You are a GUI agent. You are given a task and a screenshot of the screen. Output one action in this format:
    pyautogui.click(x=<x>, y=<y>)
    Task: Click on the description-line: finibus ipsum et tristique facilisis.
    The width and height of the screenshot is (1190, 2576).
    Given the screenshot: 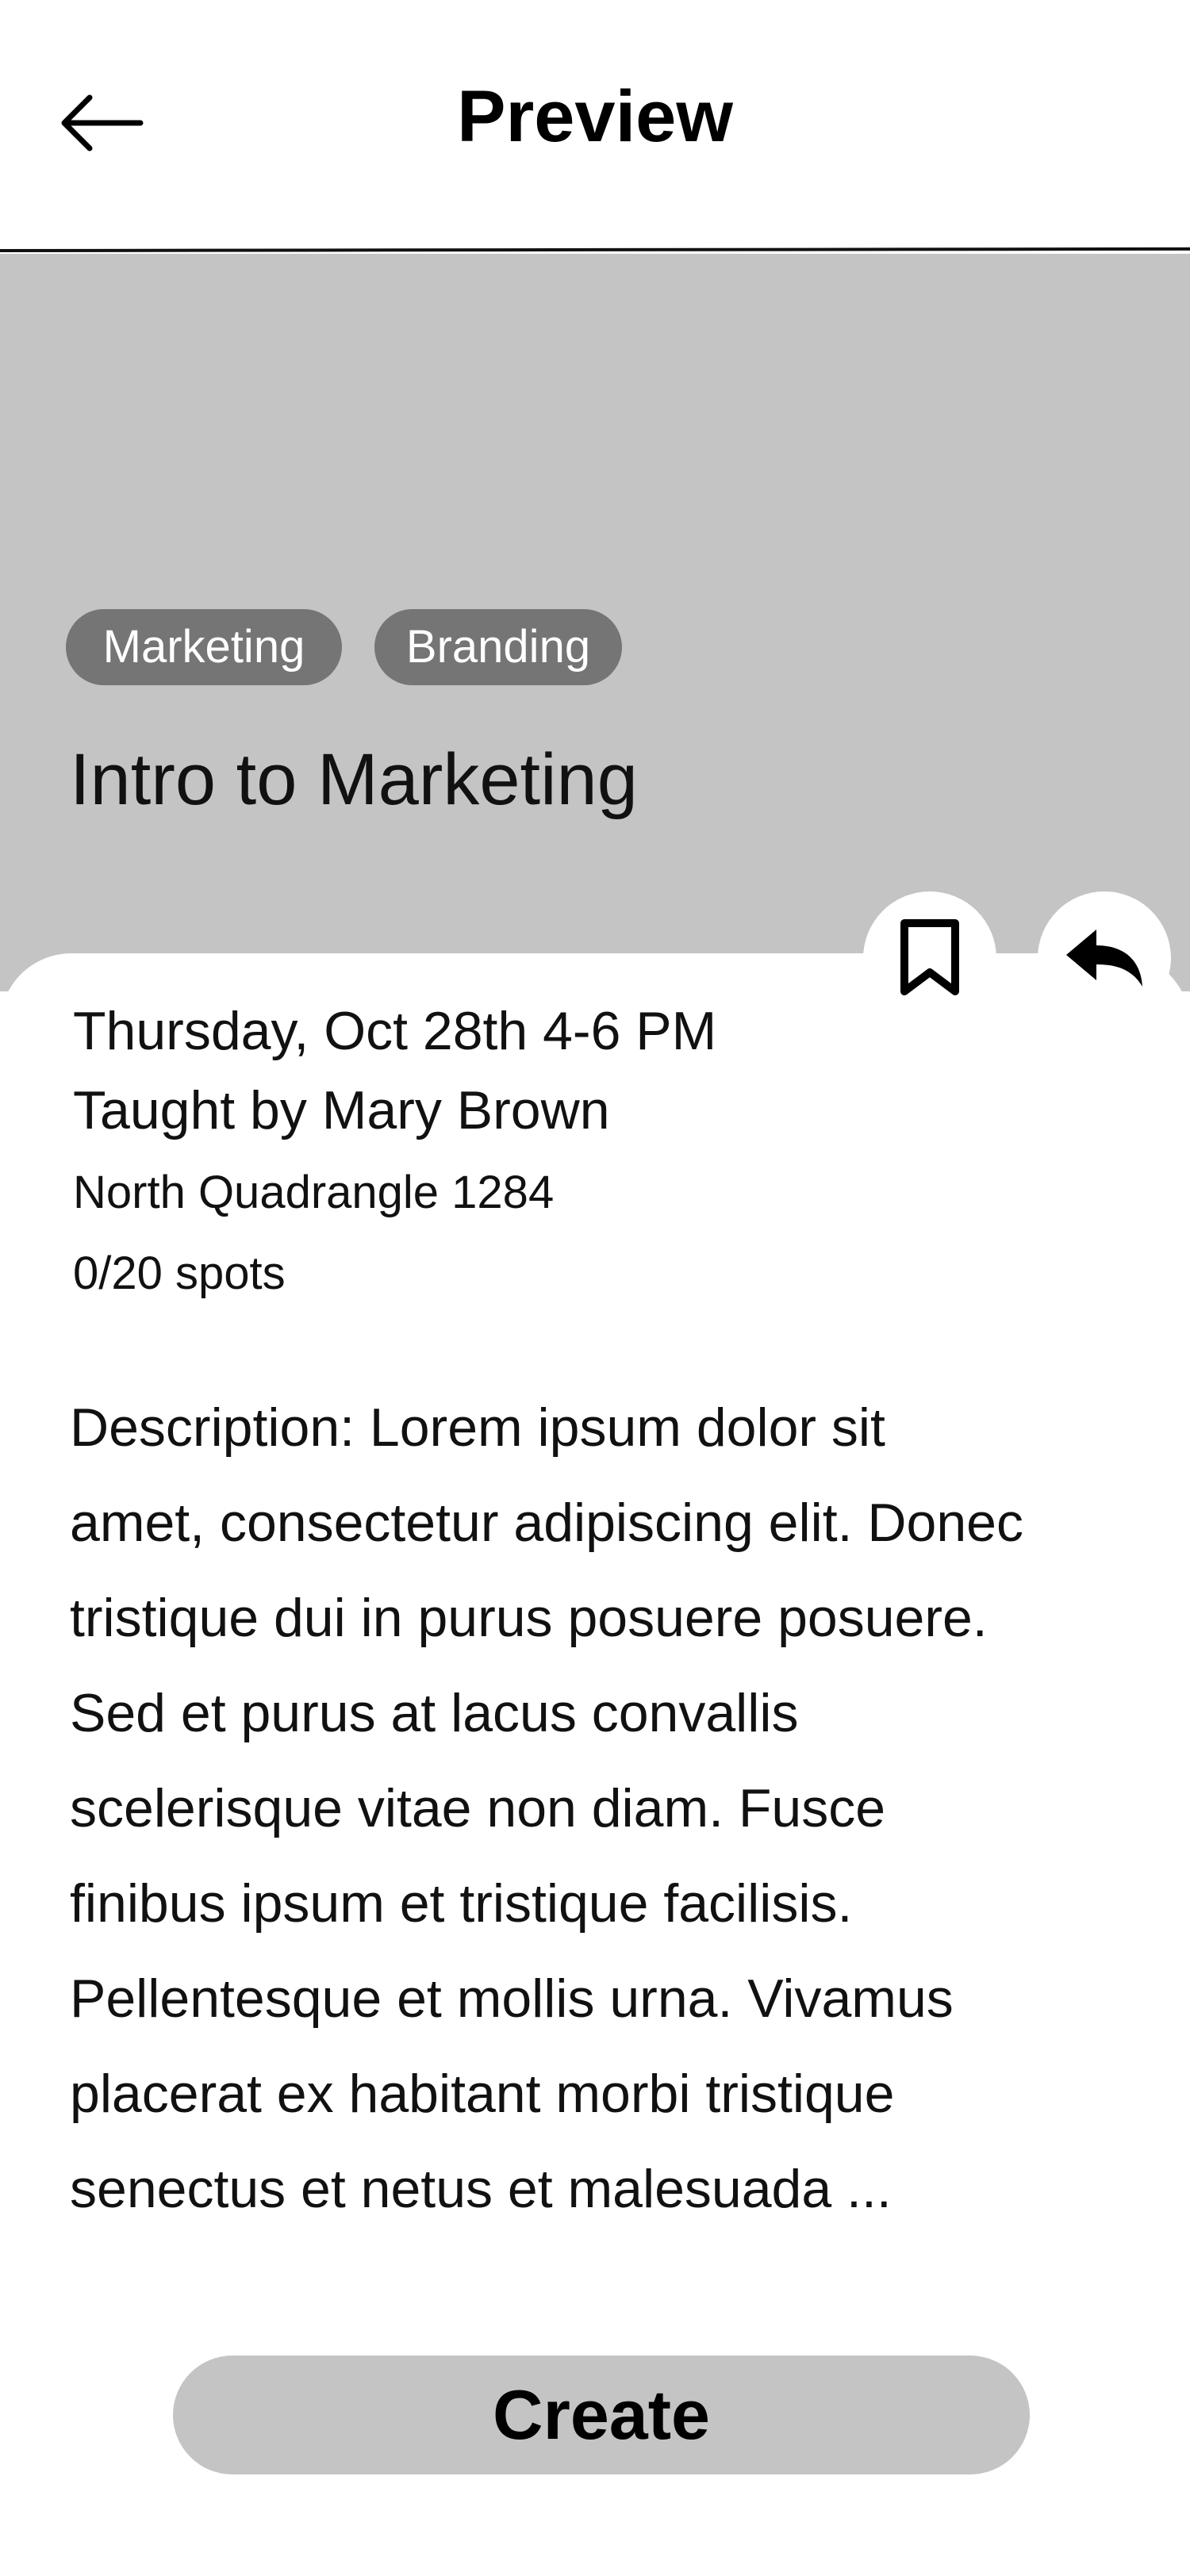 What is the action you would take?
    pyautogui.click(x=461, y=1904)
    